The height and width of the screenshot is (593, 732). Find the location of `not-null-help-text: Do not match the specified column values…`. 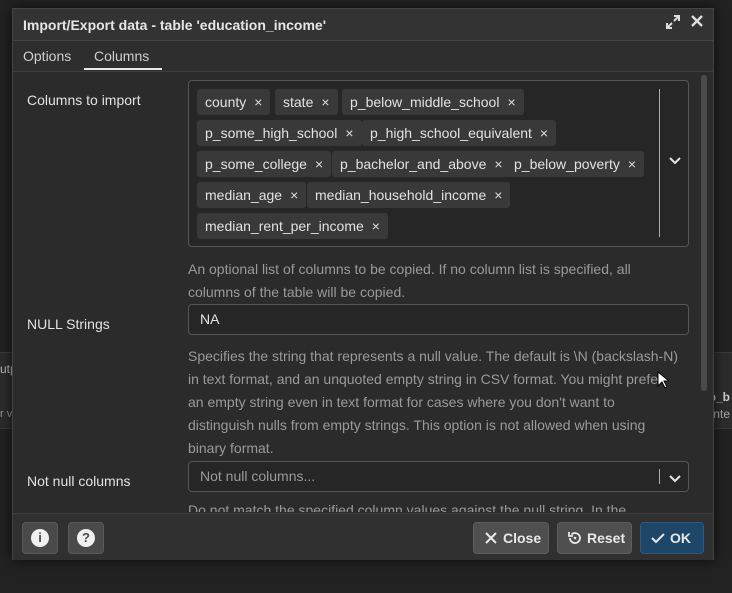

not-null-help-text: Do not match the specified column values… is located at coordinates (407, 507).